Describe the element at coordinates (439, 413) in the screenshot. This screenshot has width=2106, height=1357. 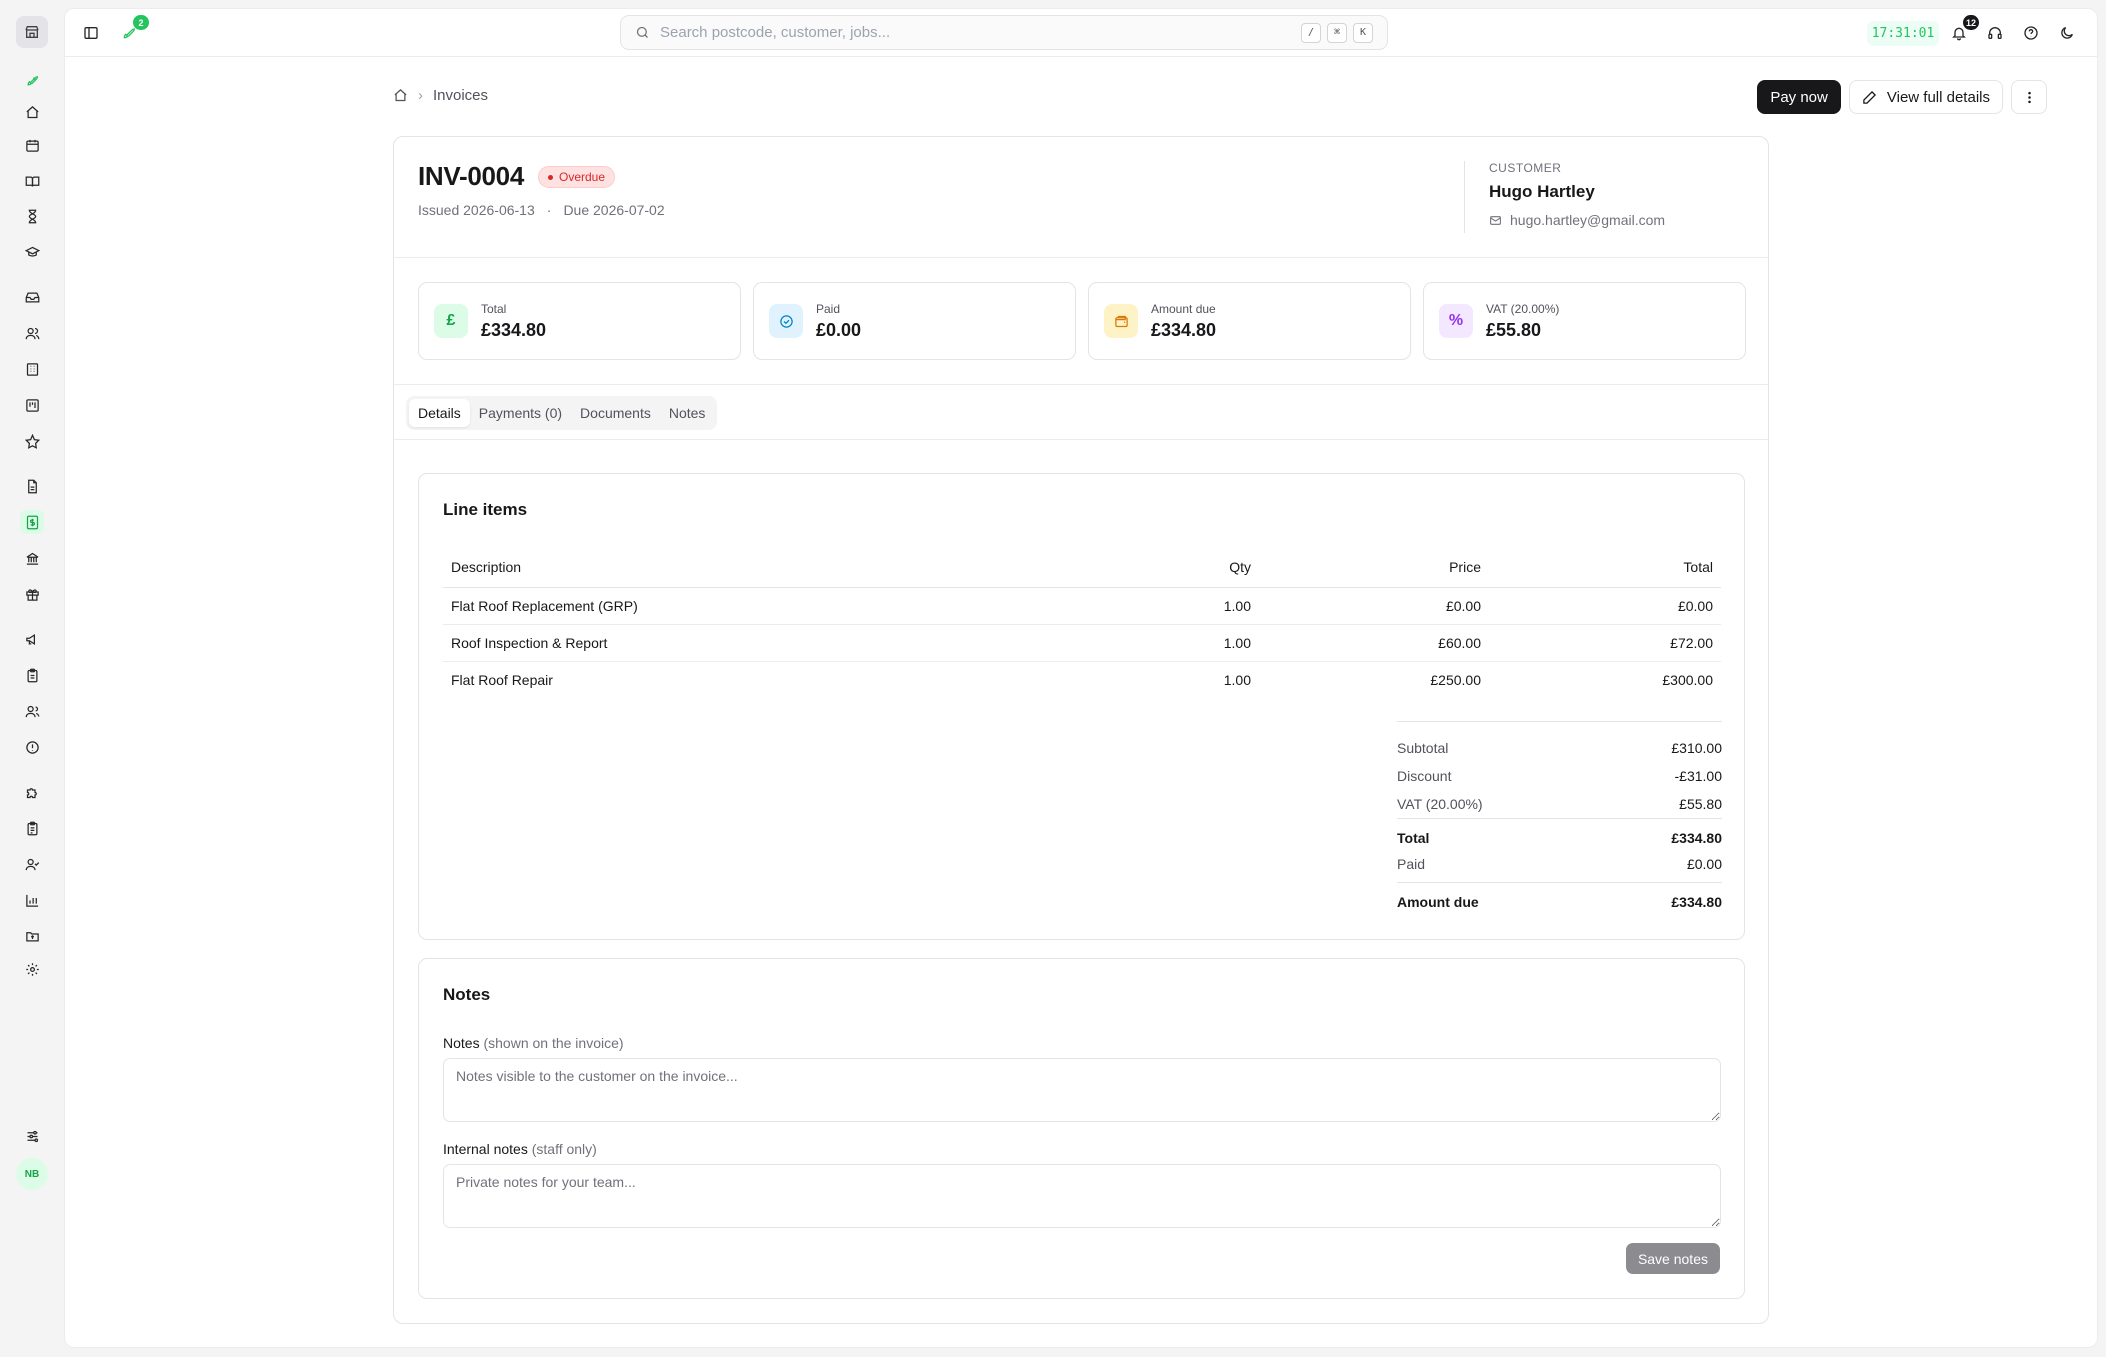
I see `tab-details: Details` at that location.